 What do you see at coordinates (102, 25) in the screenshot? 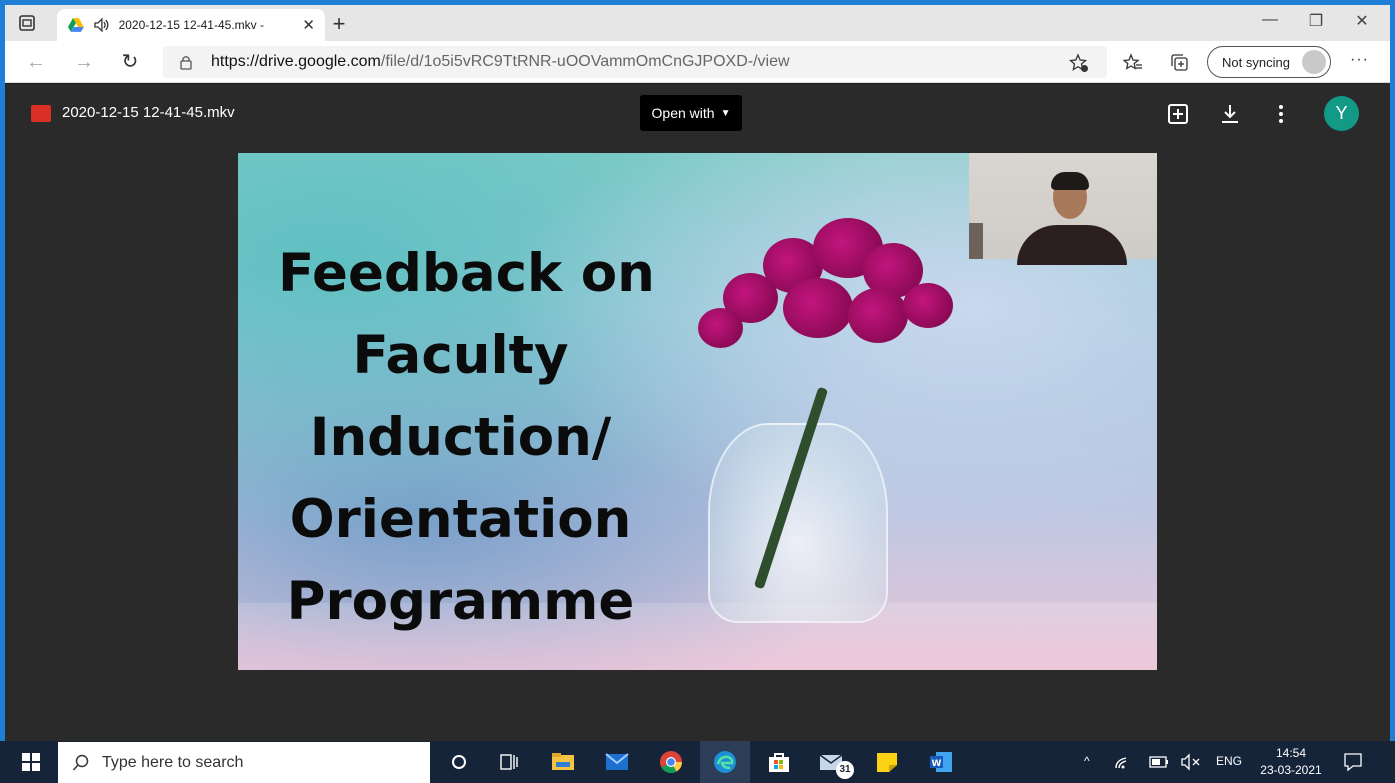
I see `speaker-icon` at bounding box center [102, 25].